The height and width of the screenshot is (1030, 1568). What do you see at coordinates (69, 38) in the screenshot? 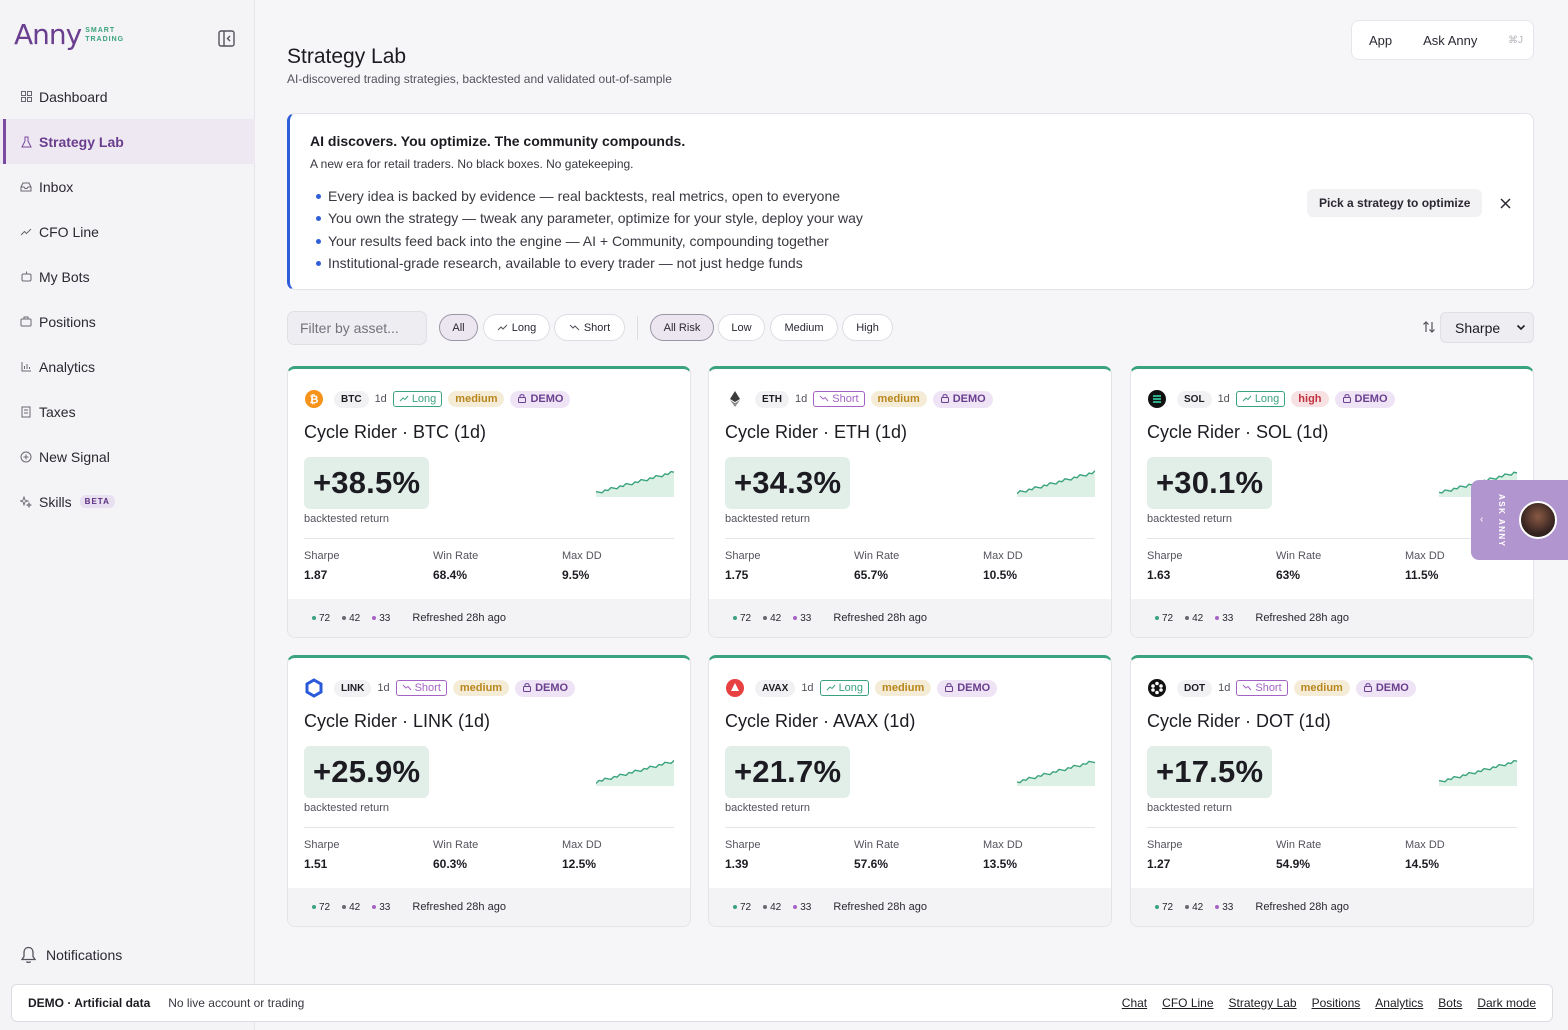
I see `brand-logo: Anny SMART TRADING` at bounding box center [69, 38].